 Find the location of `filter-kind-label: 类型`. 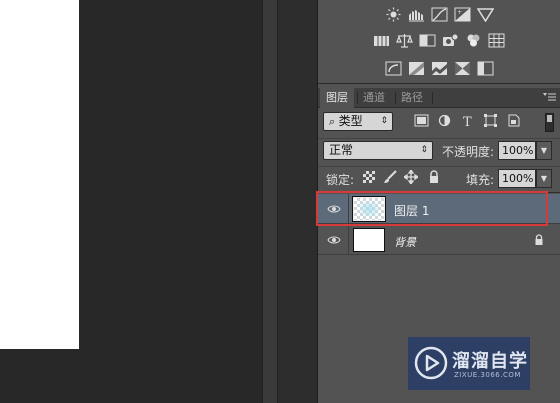

filter-kind-label: 类型 is located at coordinates (350, 121).